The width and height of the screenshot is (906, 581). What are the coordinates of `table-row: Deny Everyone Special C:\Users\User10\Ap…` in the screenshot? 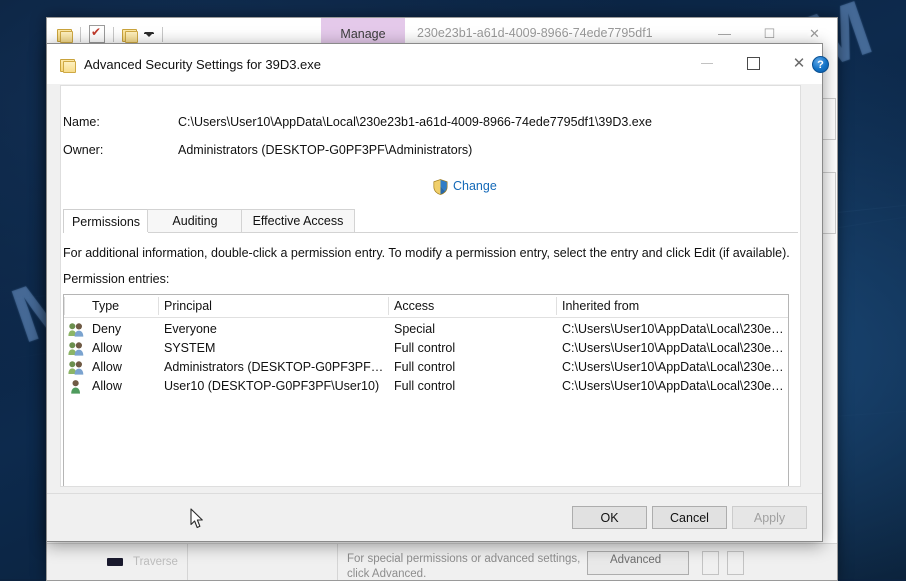 It's located at (426, 329).